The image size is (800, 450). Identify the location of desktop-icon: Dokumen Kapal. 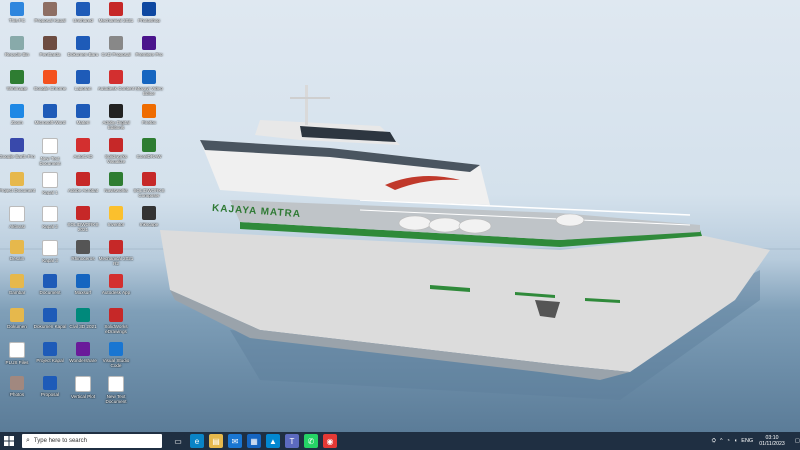
(50, 326).